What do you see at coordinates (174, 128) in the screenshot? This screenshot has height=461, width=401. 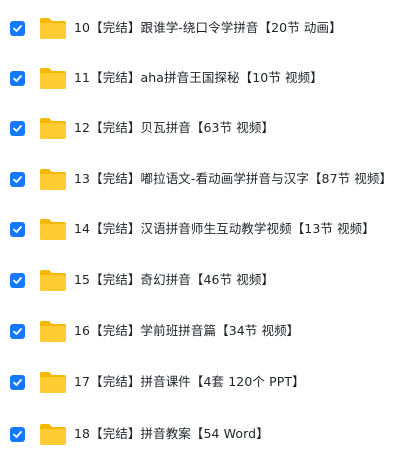 I see `file-name: 12【完结】贝瓦拼音【63节 视频】` at bounding box center [174, 128].